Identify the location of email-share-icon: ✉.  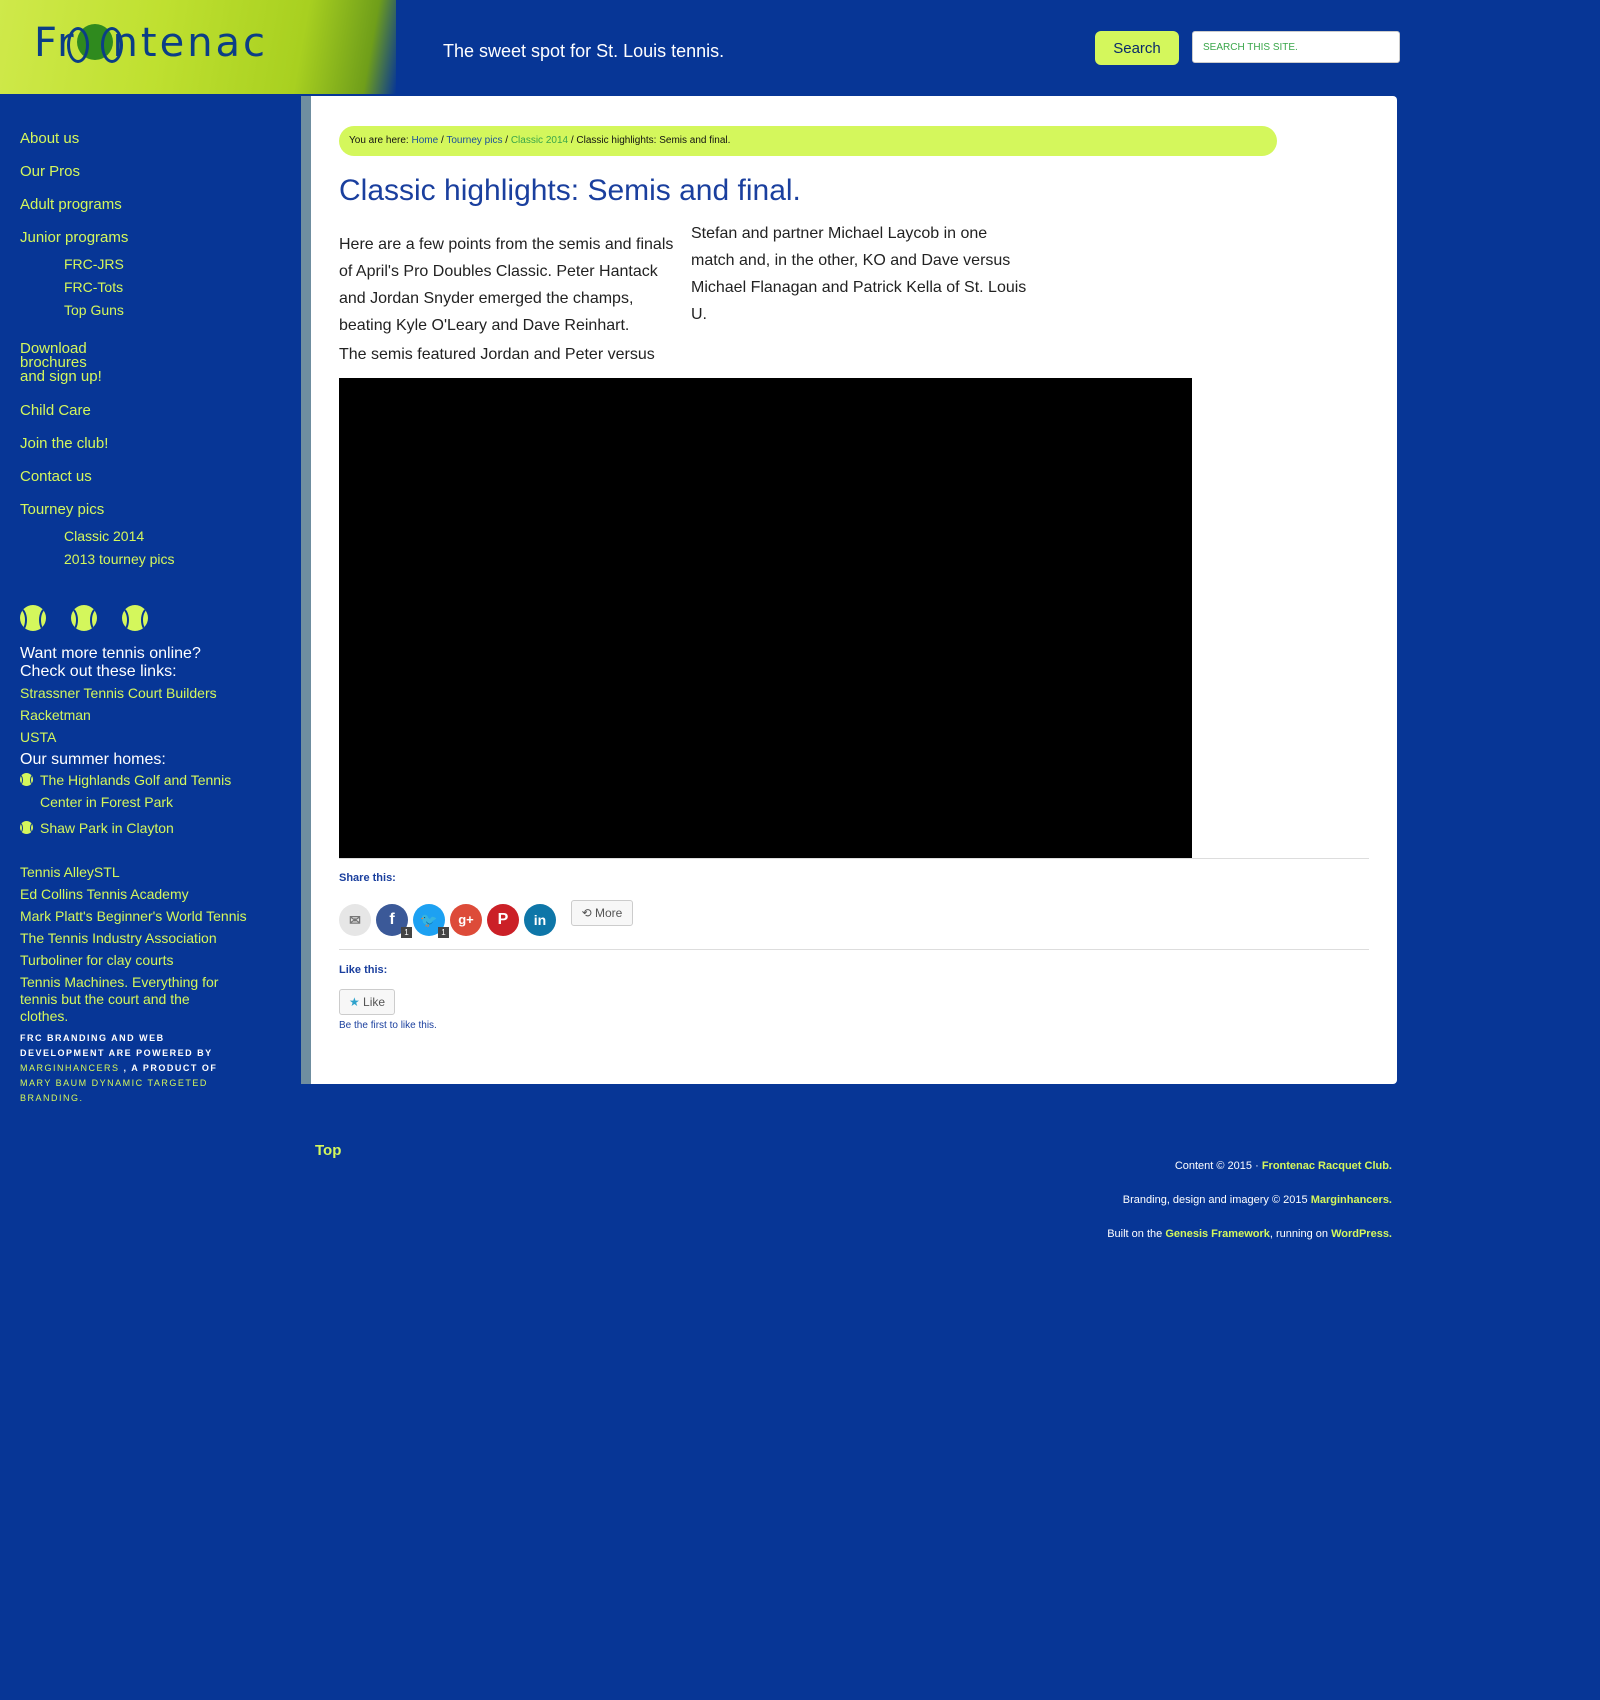
(355, 920).